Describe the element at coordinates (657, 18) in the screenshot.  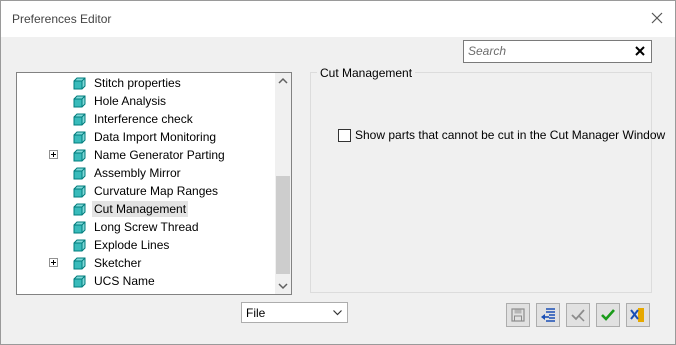
I see `close-icon` at that location.